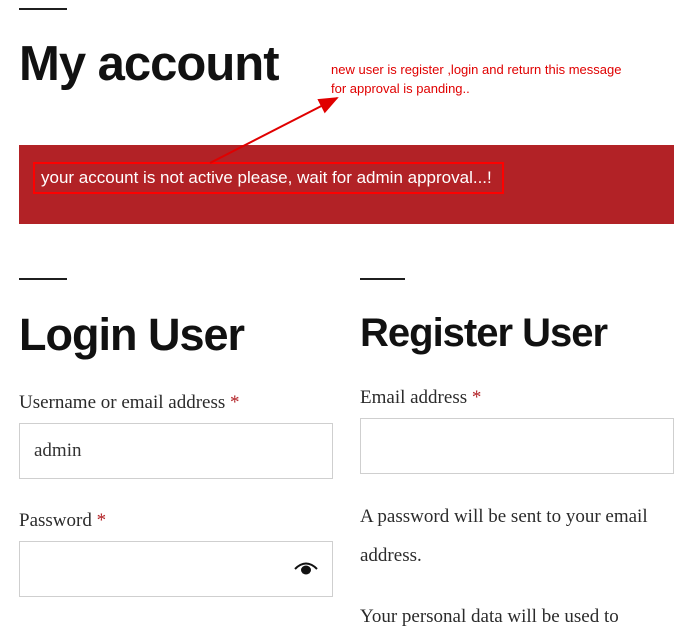 Image resolution: width=687 pixels, height=631 pixels. Describe the element at coordinates (132, 334) in the screenshot. I see `login-heading: Login User` at that location.